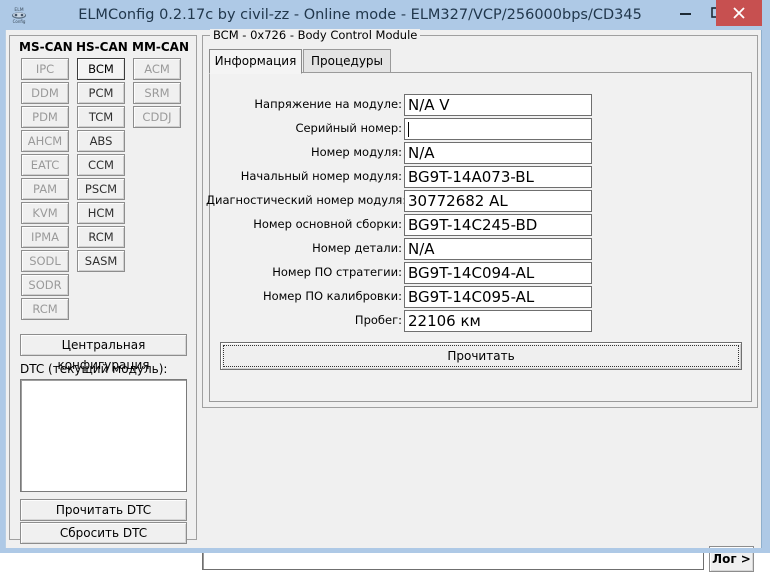 The image size is (770, 572). I want to click on module-button-rcm-ms: RCM, so click(45, 309).